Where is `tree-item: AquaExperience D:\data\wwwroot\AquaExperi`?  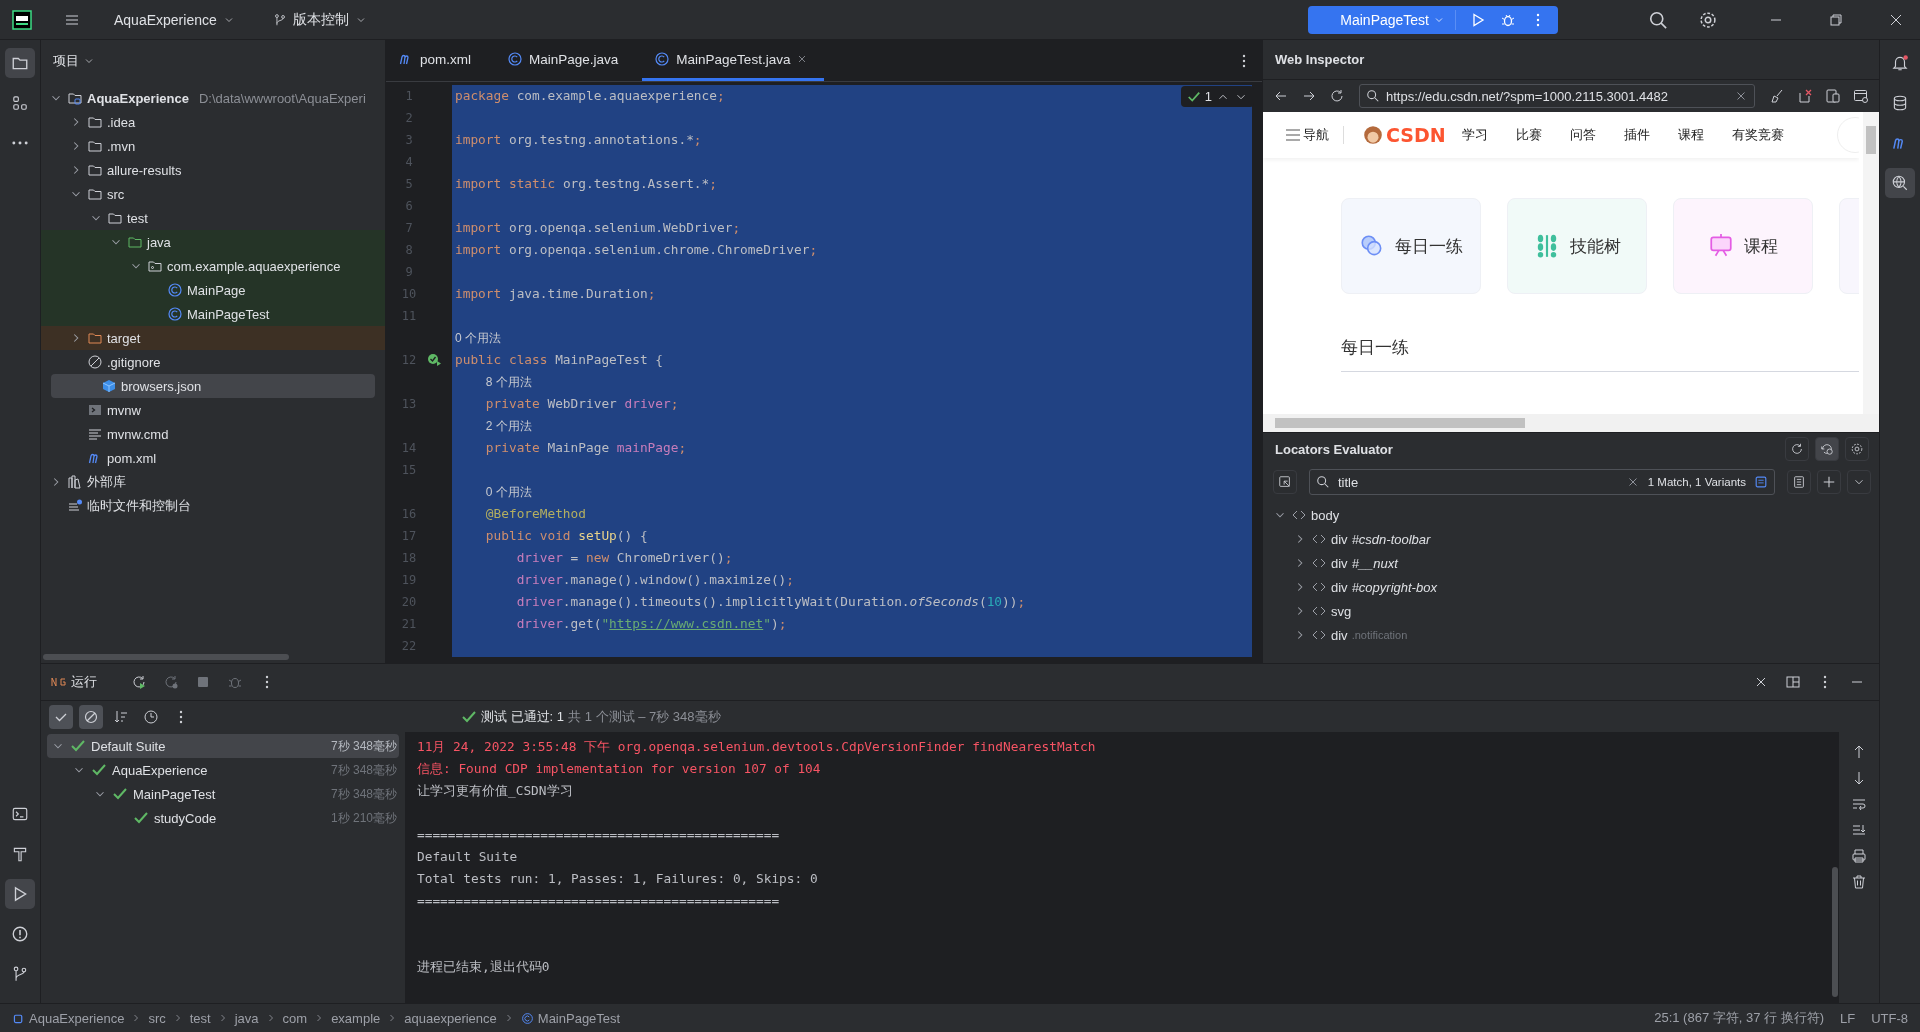
tree-item: AquaExperience D:\data\wwwroot\AquaExperi is located at coordinates (213, 98).